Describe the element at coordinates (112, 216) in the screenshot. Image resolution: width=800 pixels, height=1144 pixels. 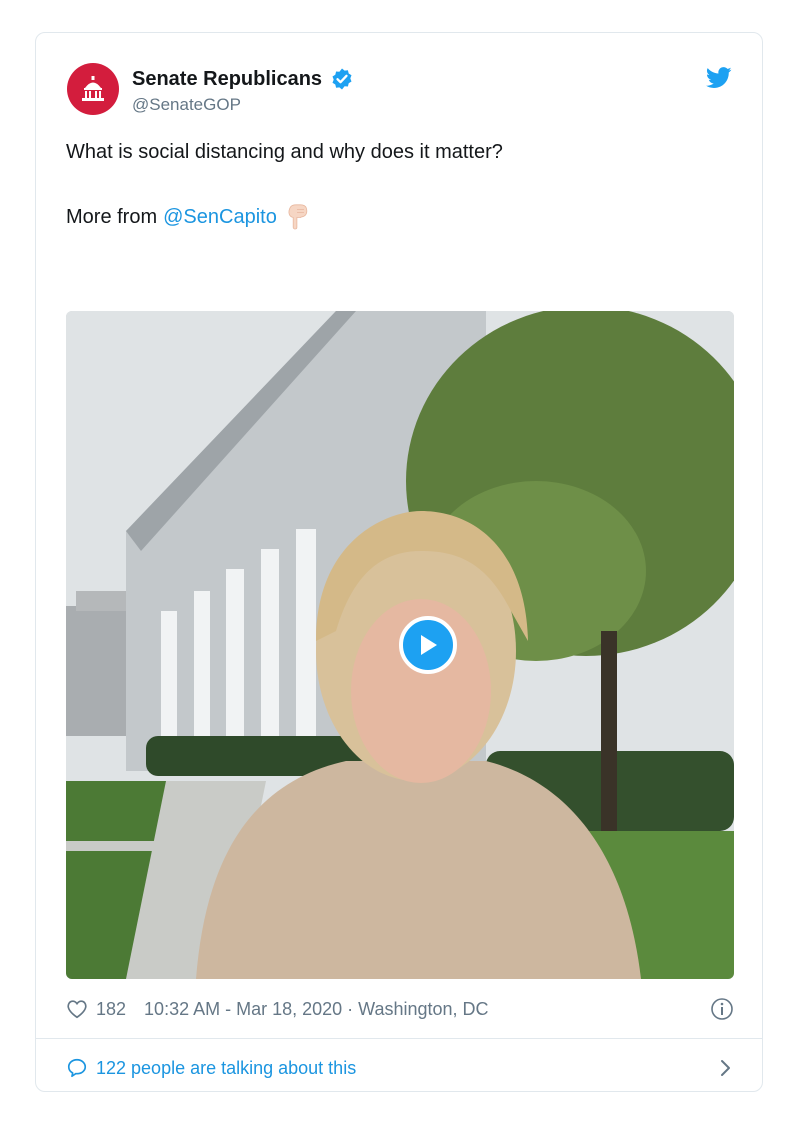
I see `more-from-text: More from` at that location.